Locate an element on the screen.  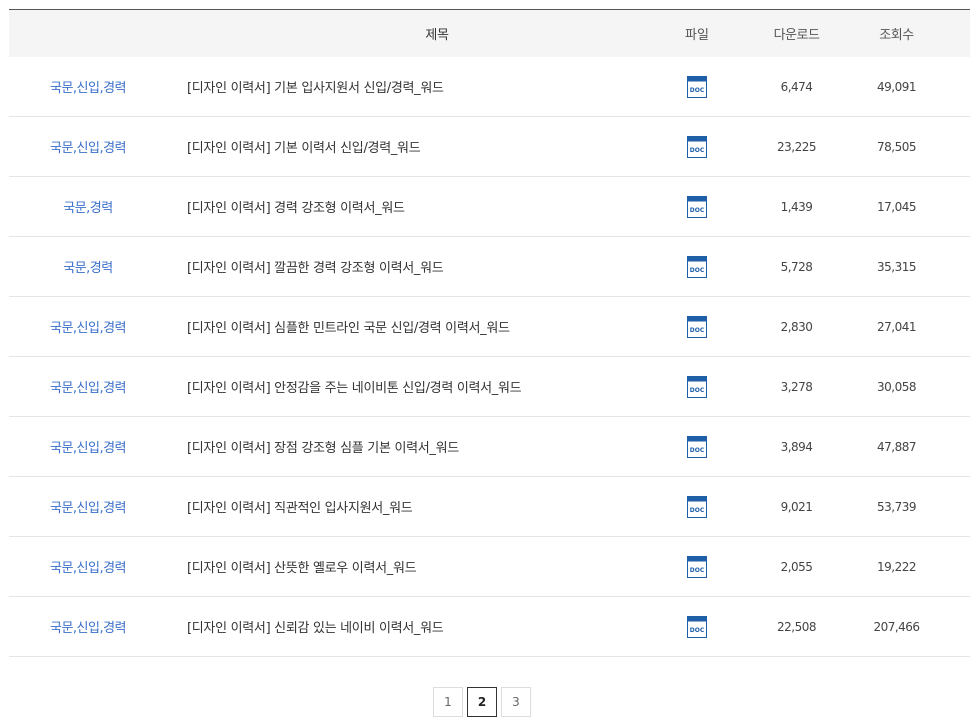
download-count: 9,021 is located at coordinates (796, 506).